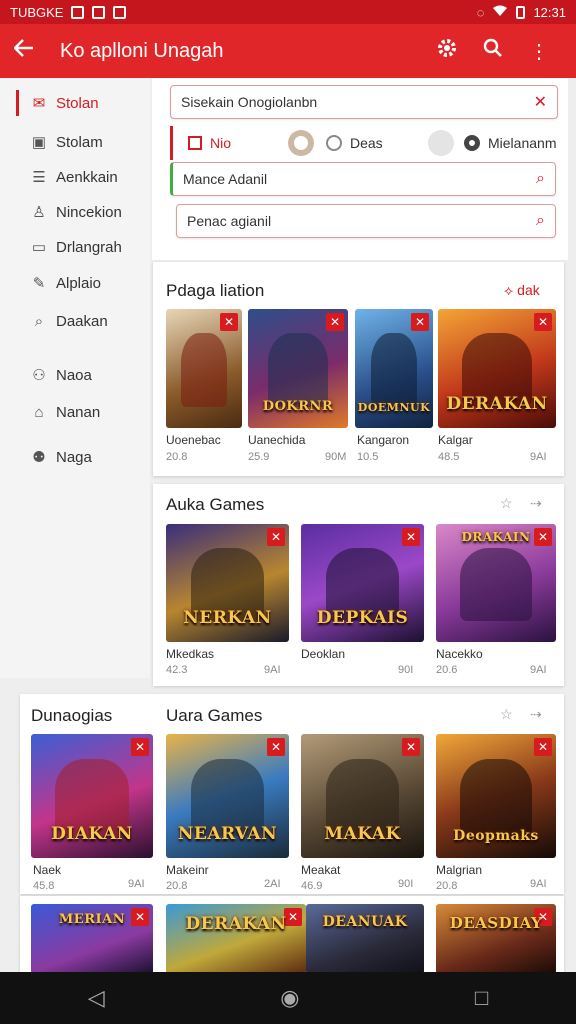 The width and height of the screenshot is (576, 1024). I want to click on sidebar-item-label: Nincekion, so click(89, 212).